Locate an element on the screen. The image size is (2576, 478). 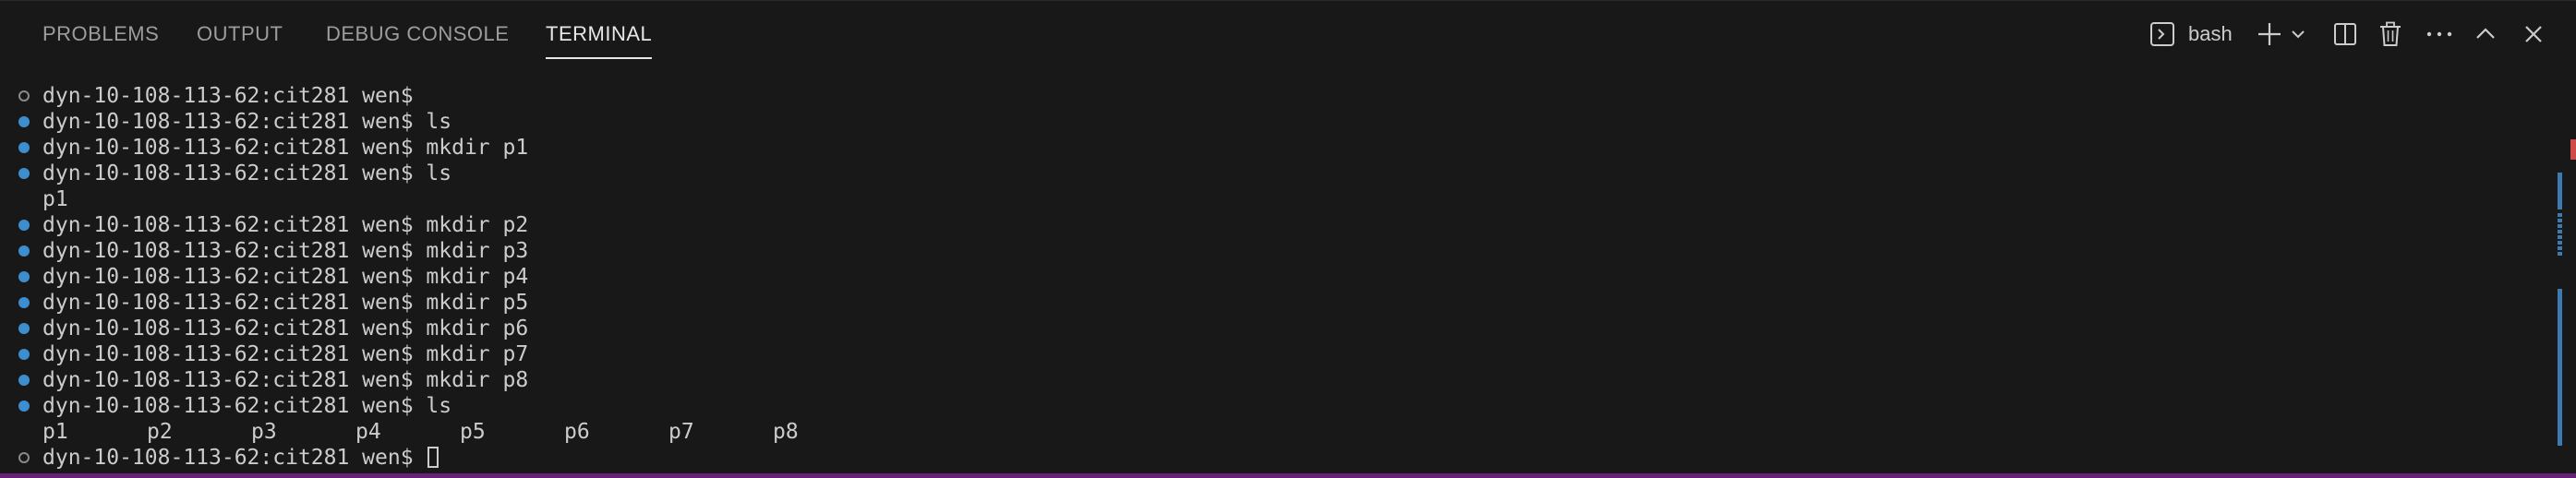
terminal-line-text: p1 is located at coordinates (55, 199).